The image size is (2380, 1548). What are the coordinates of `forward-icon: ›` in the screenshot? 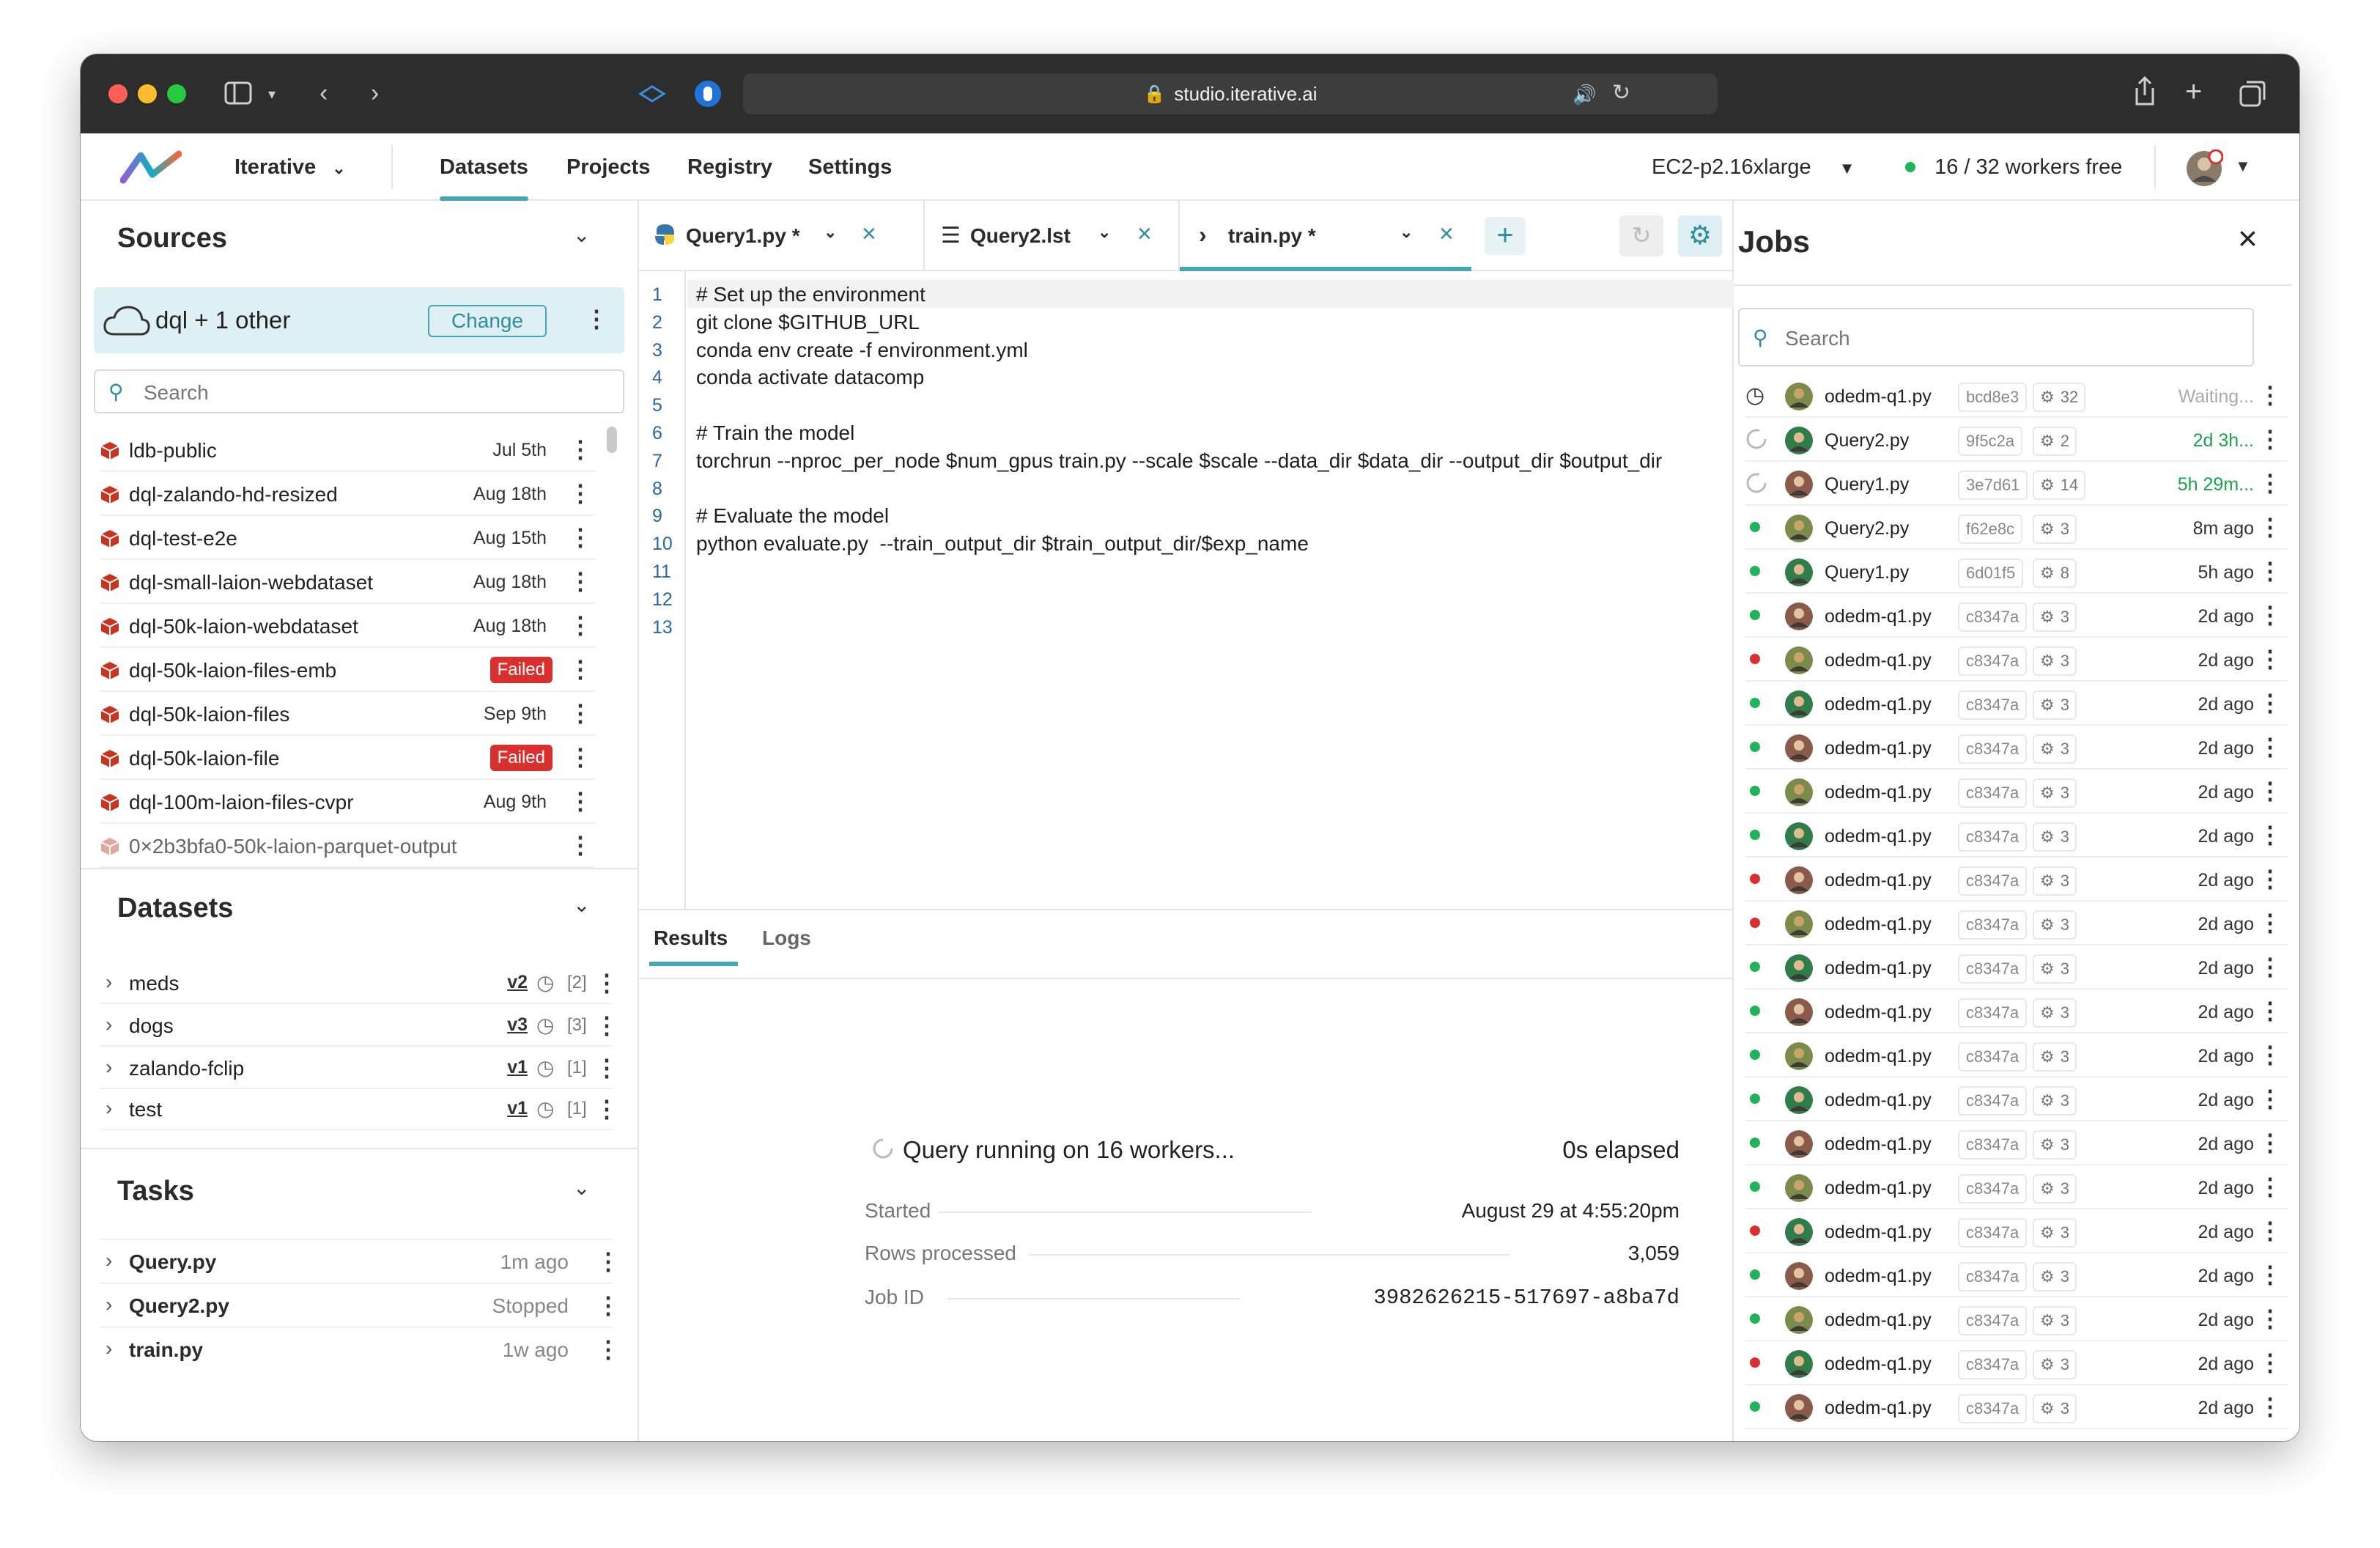 It's located at (375, 93).